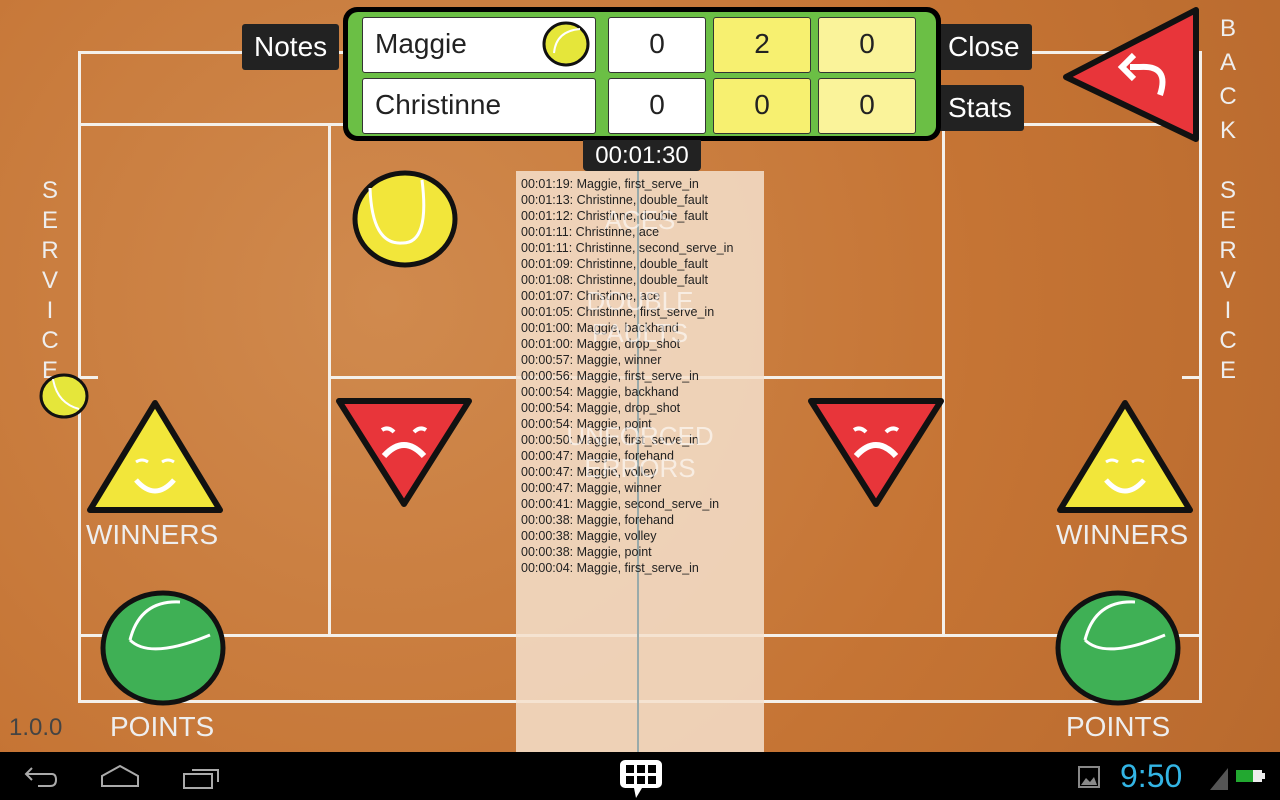  Describe the element at coordinates (1151, 776) in the screenshot. I see `clock: 9:50` at that location.